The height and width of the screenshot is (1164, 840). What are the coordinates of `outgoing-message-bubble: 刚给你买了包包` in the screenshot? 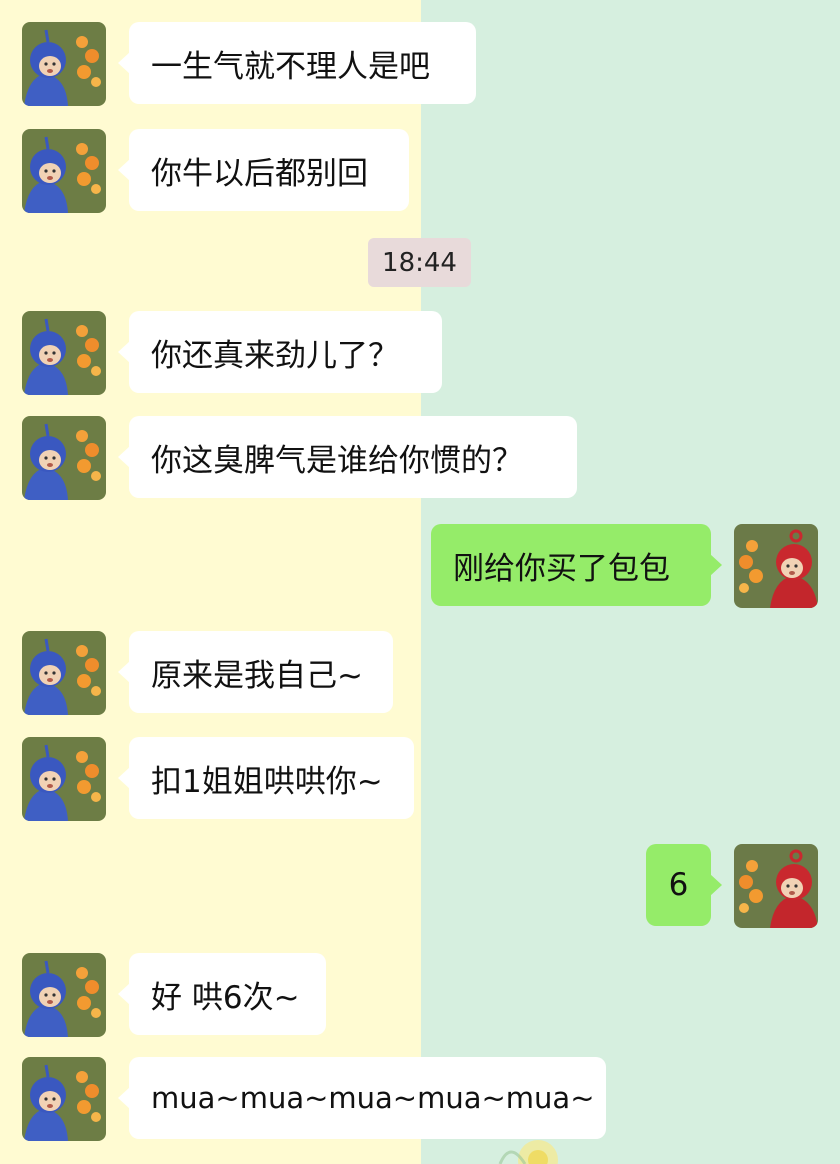 It's located at (576, 565).